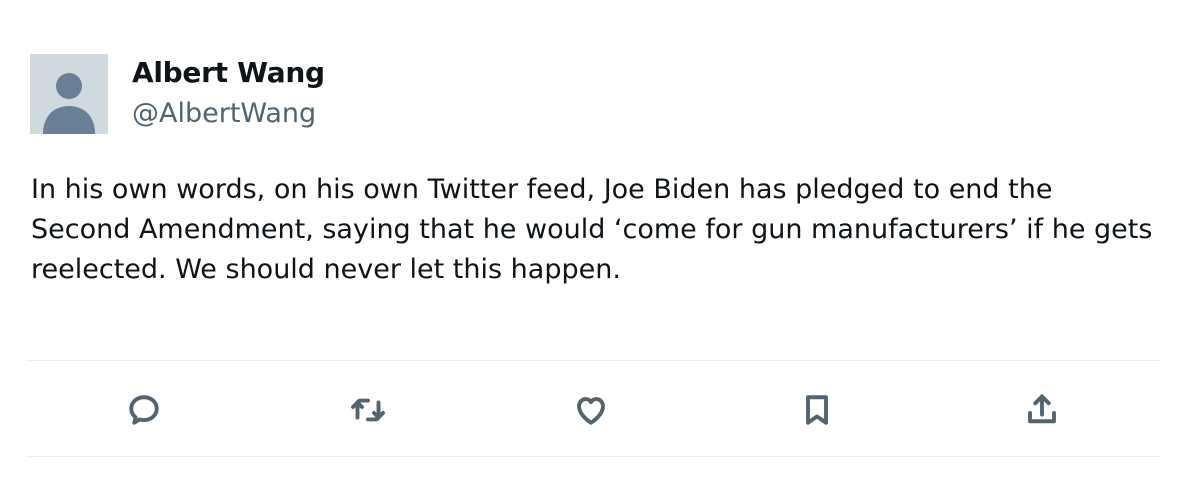 This screenshot has height=502, width=1188. I want to click on share-upload-icon, so click(1042, 409).